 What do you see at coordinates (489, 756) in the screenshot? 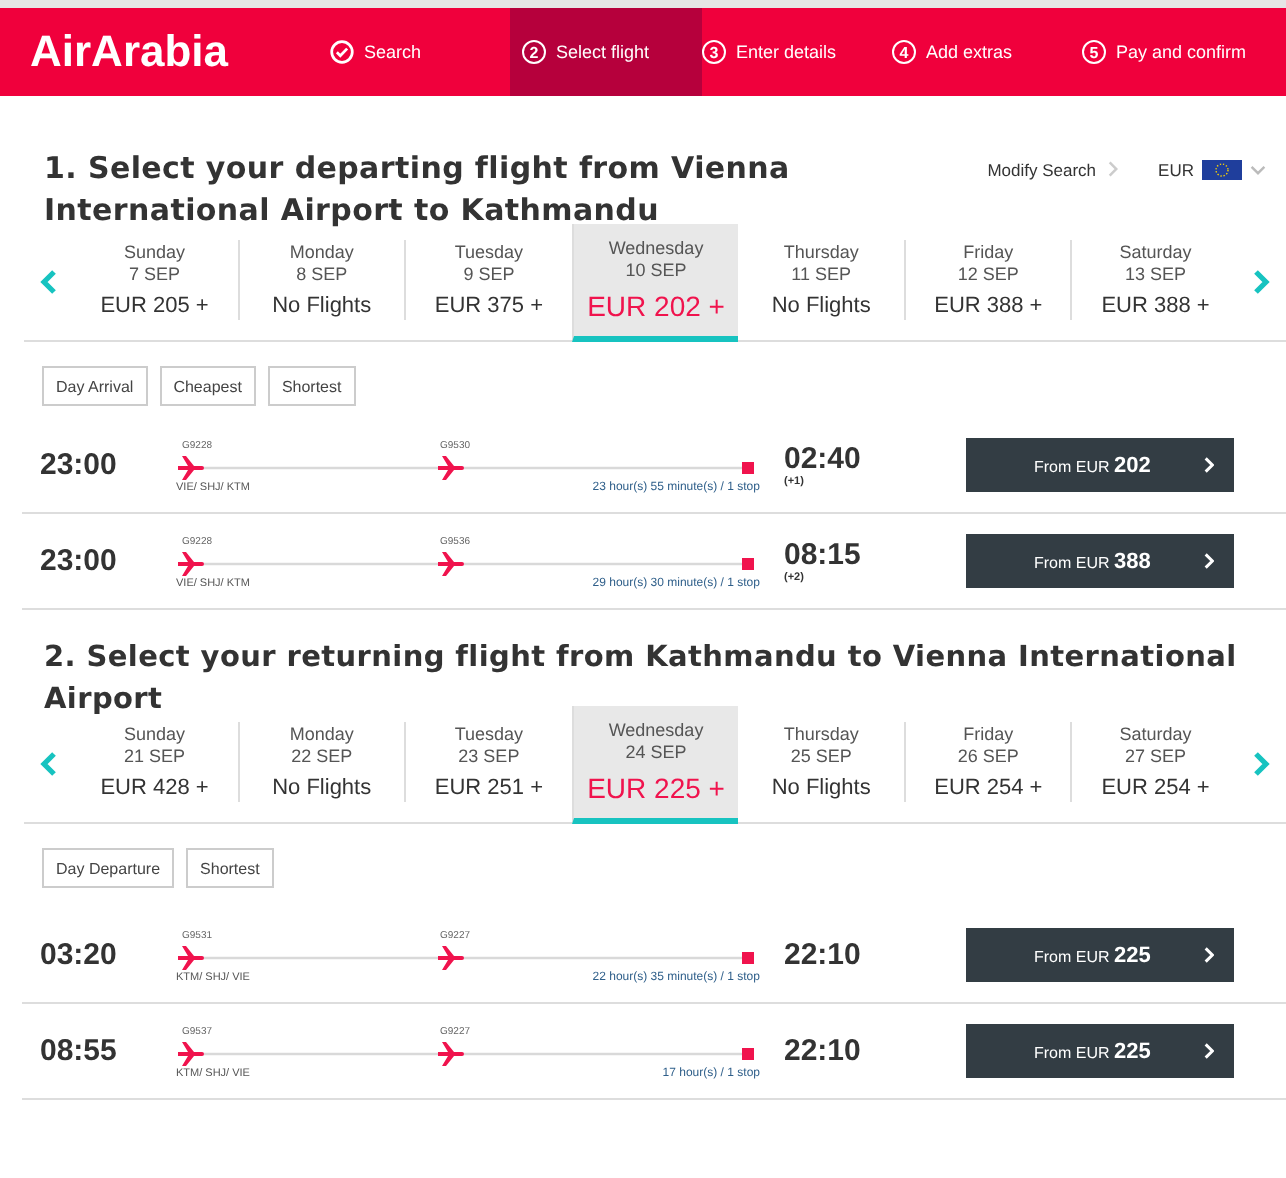
I see `date-label: 23 SEP` at bounding box center [489, 756].